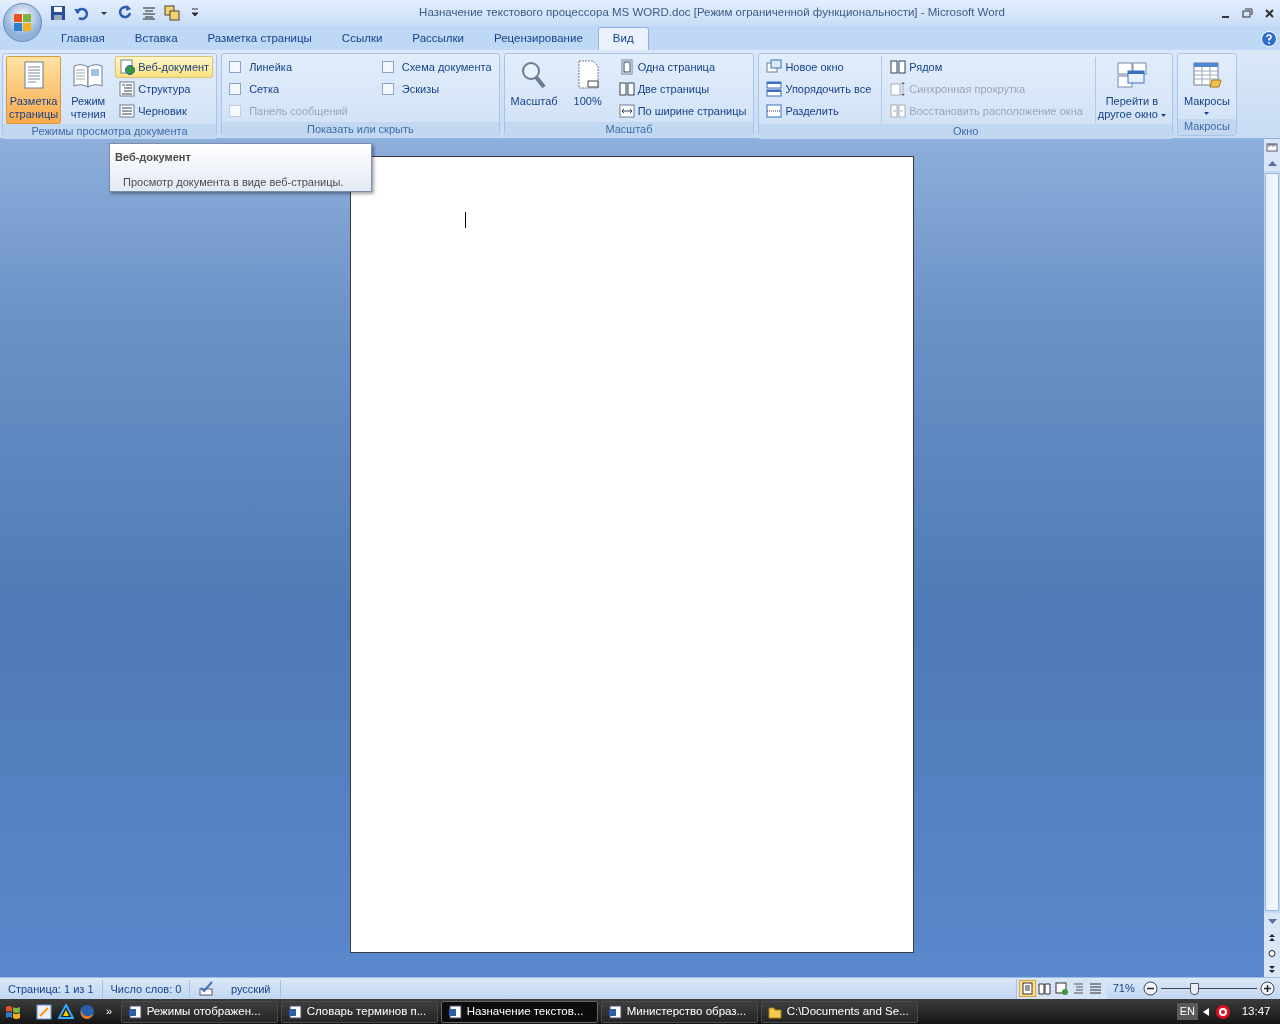 This screenshot has width=1280, height=1024. I want to click on browser-fox-icon, so click(87, 1011).